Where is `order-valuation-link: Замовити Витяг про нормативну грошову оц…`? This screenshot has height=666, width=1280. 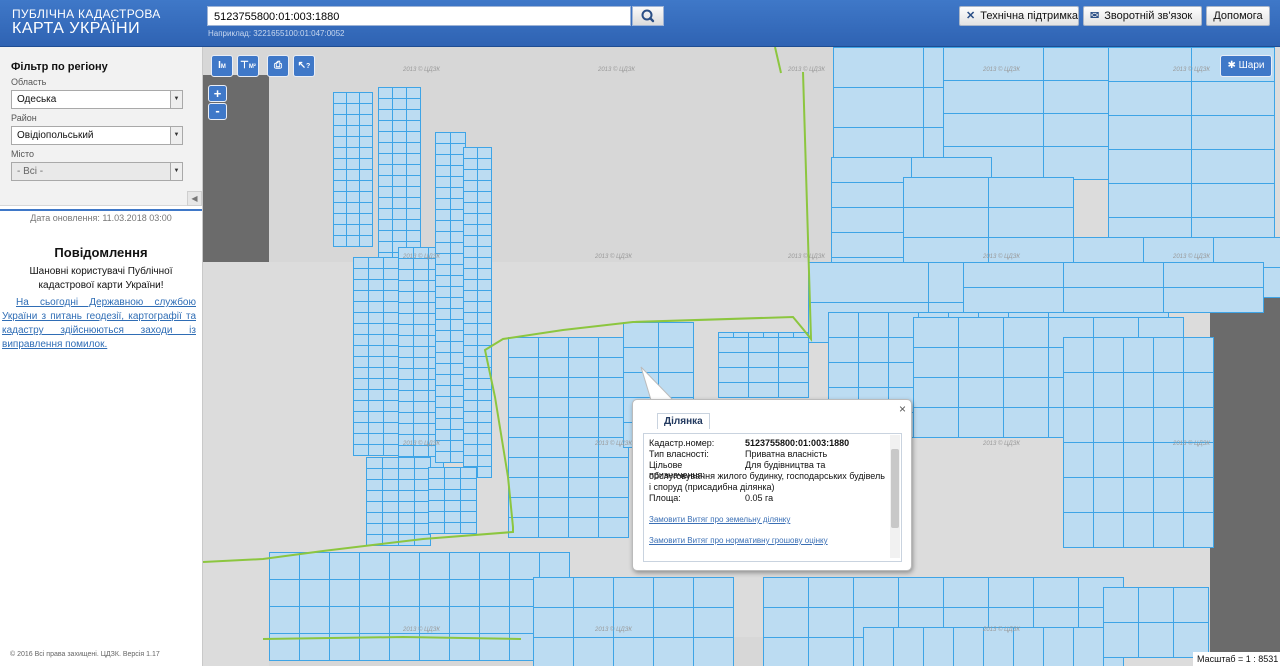
order-valuation-link: Замовити Витяг про нормативну грошову оц… is located at coordinates (738, 540).